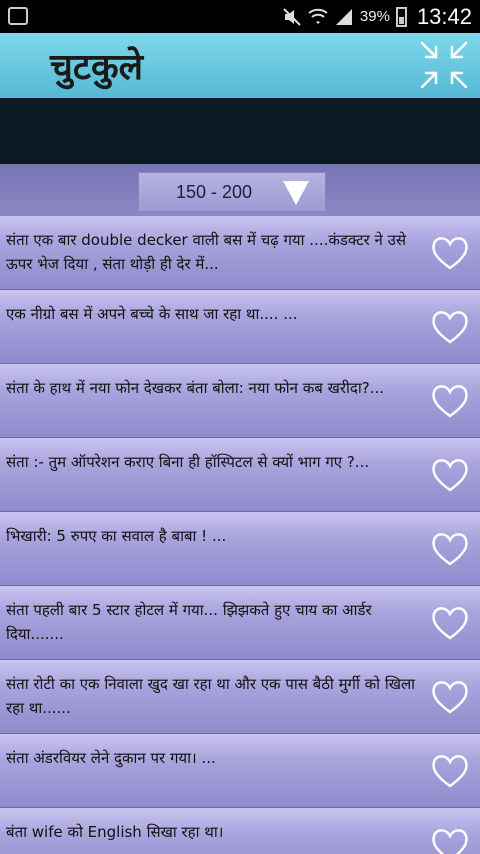 The image size is (480, 854). I want to click on battery-percent: 39%, so click(374, 16).